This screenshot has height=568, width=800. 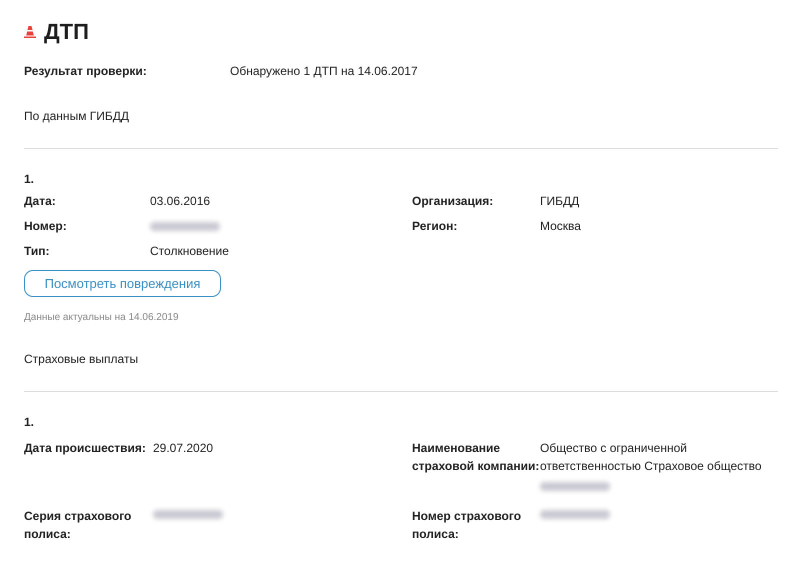 I want to click on result-label: Результат проверки:, so click(x=86, y=71).